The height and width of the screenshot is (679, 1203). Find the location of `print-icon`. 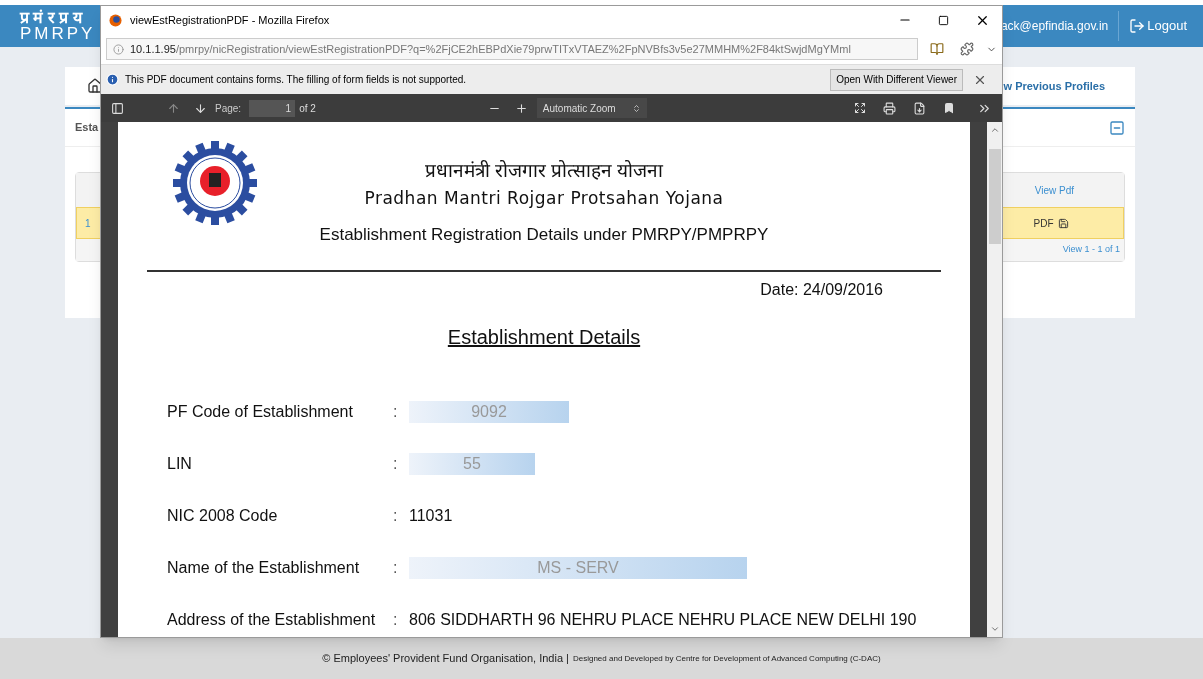

print-icon is located at coordinates (889, 108).